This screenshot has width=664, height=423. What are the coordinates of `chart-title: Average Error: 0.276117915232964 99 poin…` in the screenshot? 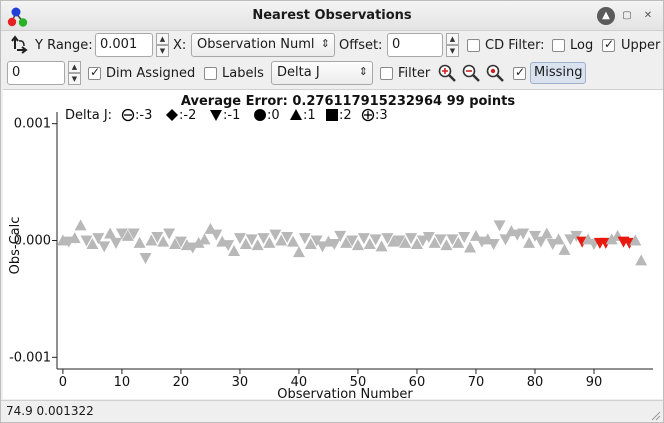 It's located at (348, 101).